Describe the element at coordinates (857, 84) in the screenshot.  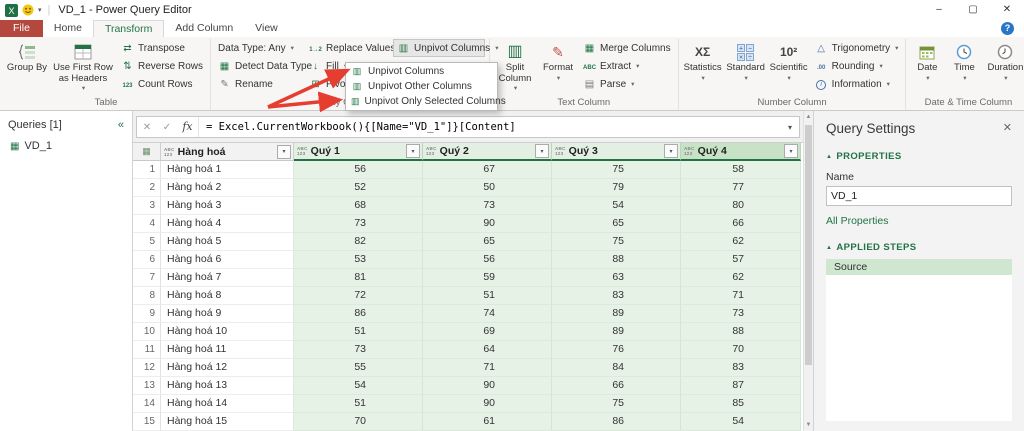
I see `information-button: i Information ▾` at that location.